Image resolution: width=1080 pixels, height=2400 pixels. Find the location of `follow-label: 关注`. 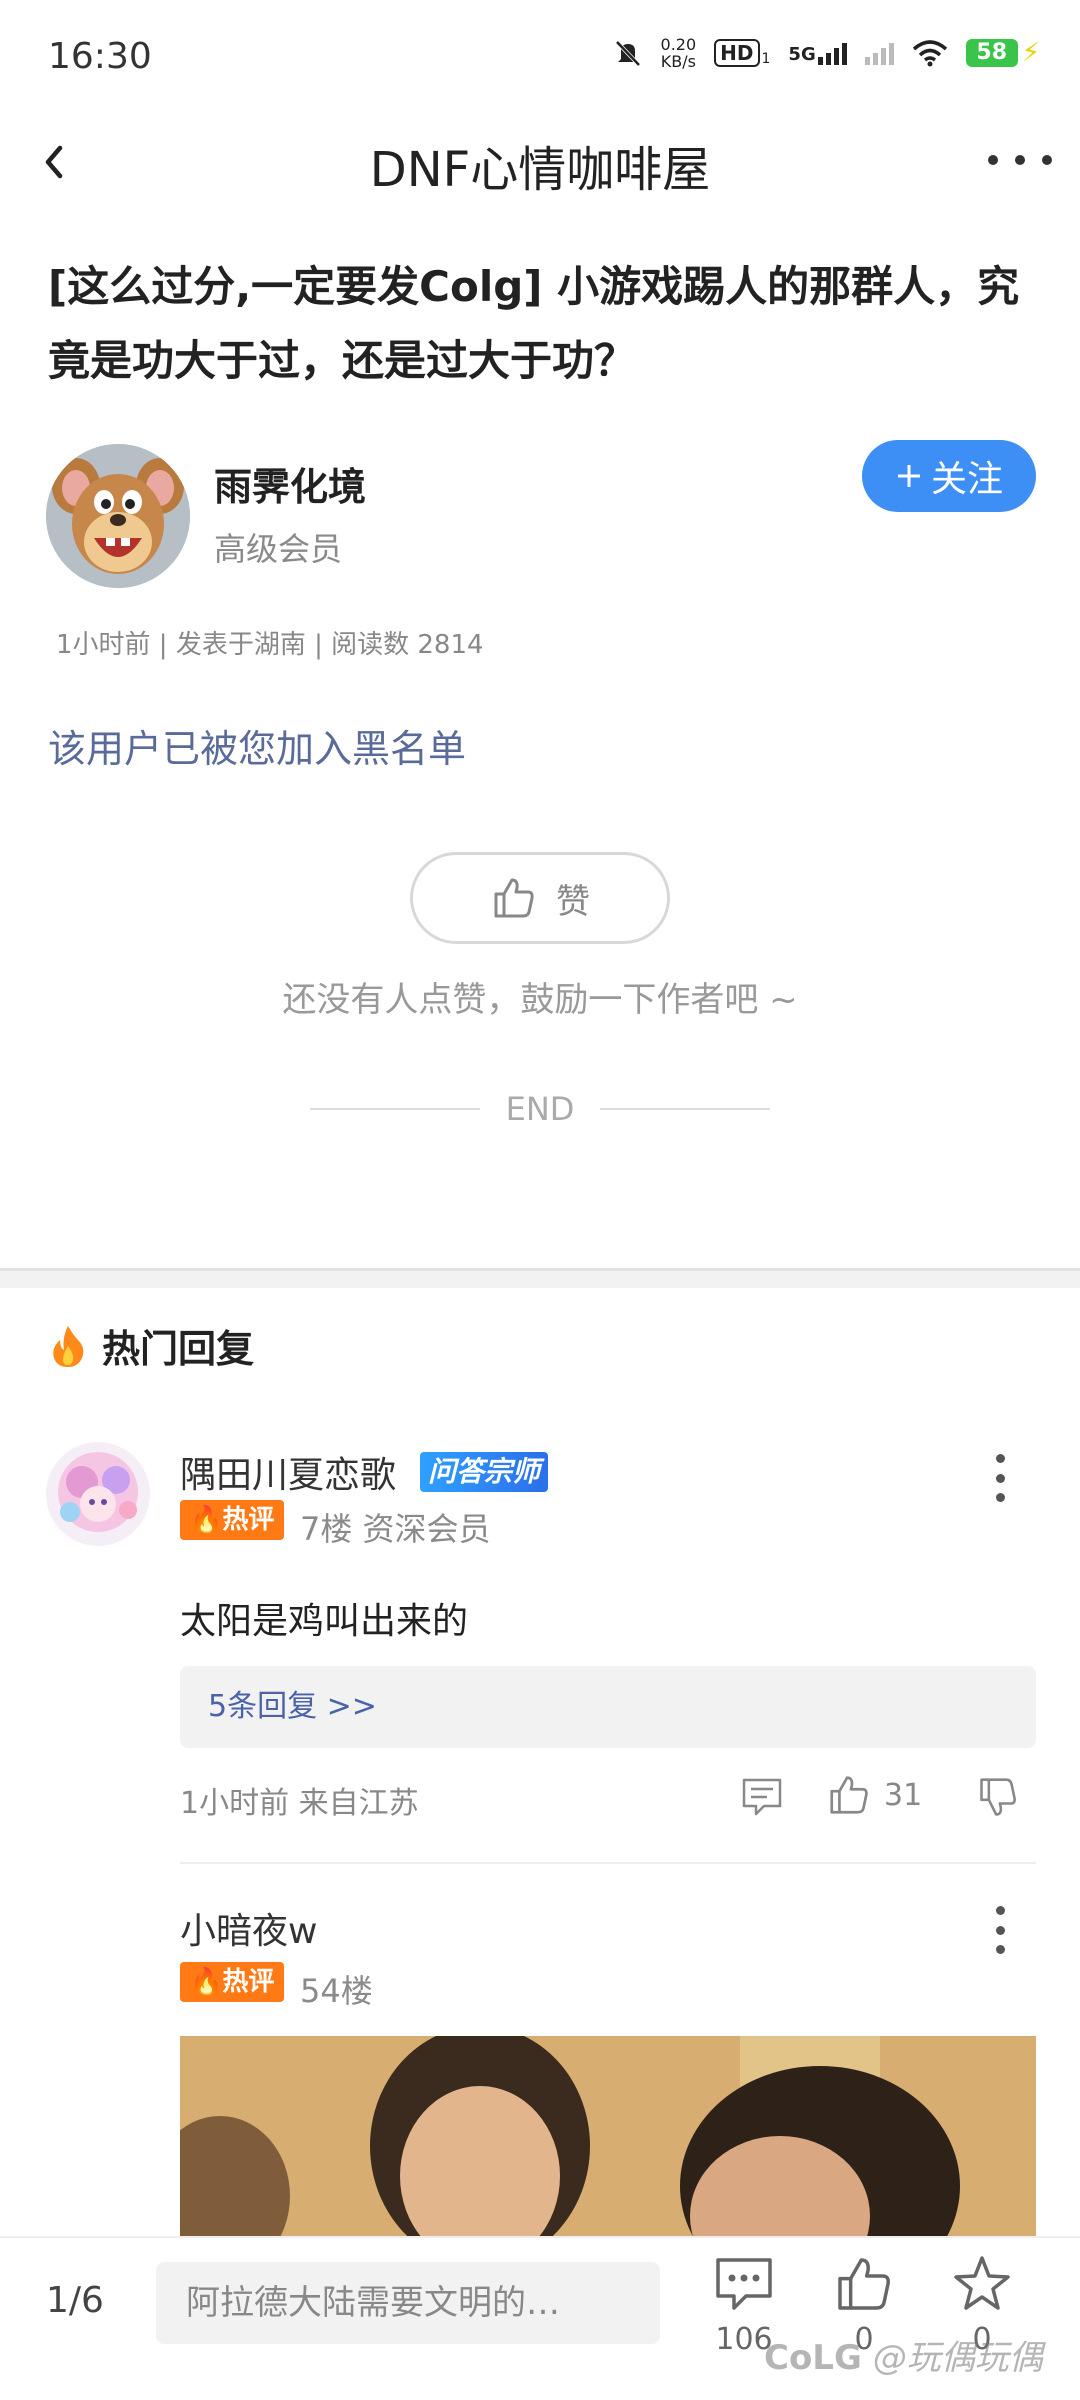

follow-label: 关注 is located at coordinates (966, 479).